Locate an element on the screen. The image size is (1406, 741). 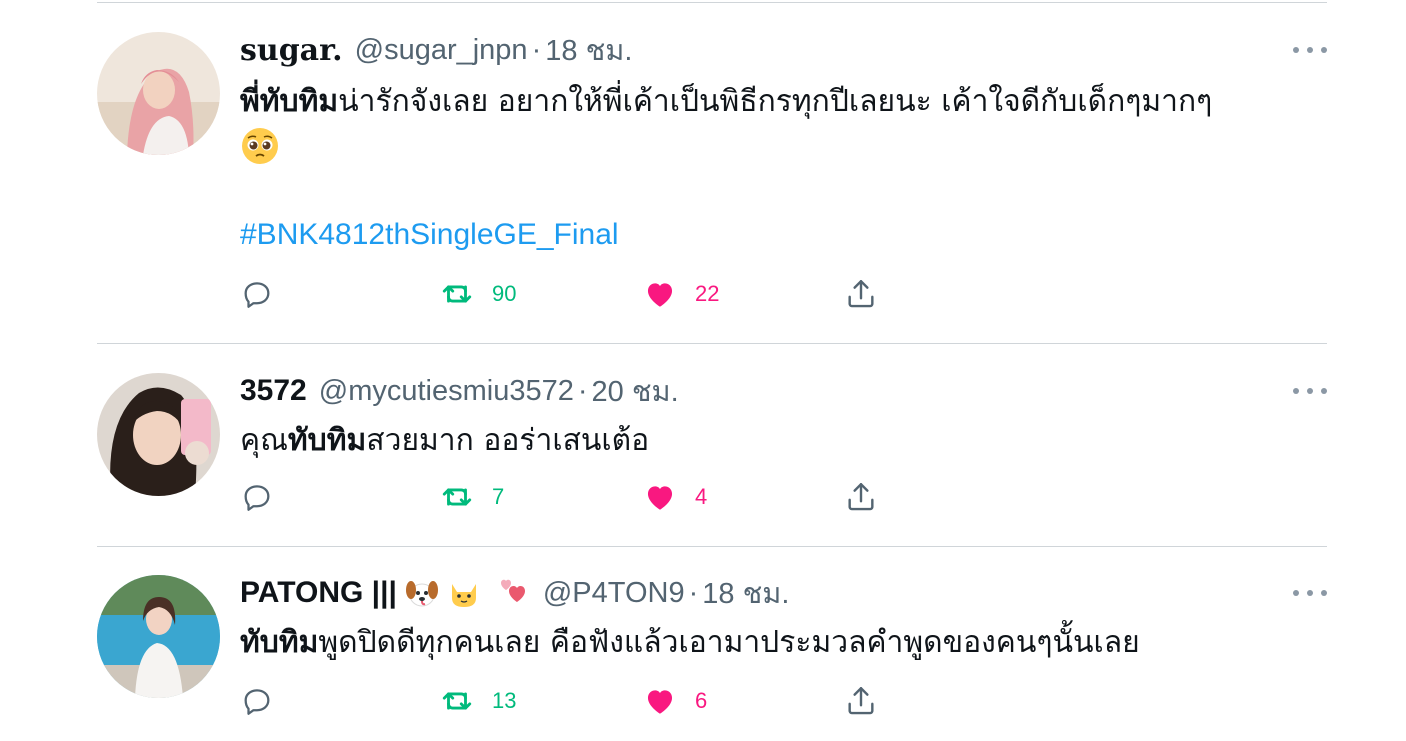
tweet-header: sugar. @sugar_jnpn · 18 ชม. is located at coordinates (436, 50).